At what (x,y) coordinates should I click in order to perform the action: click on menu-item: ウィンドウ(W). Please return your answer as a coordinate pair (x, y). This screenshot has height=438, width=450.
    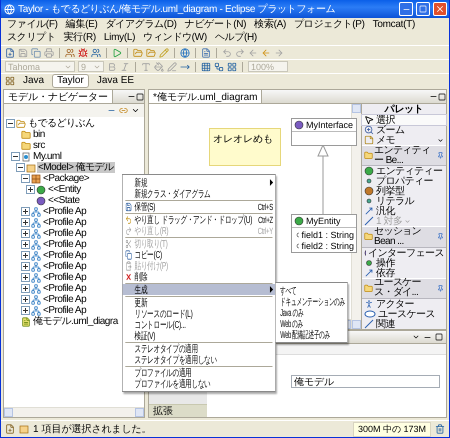
    Looking at the image, I should click on (175, 38).